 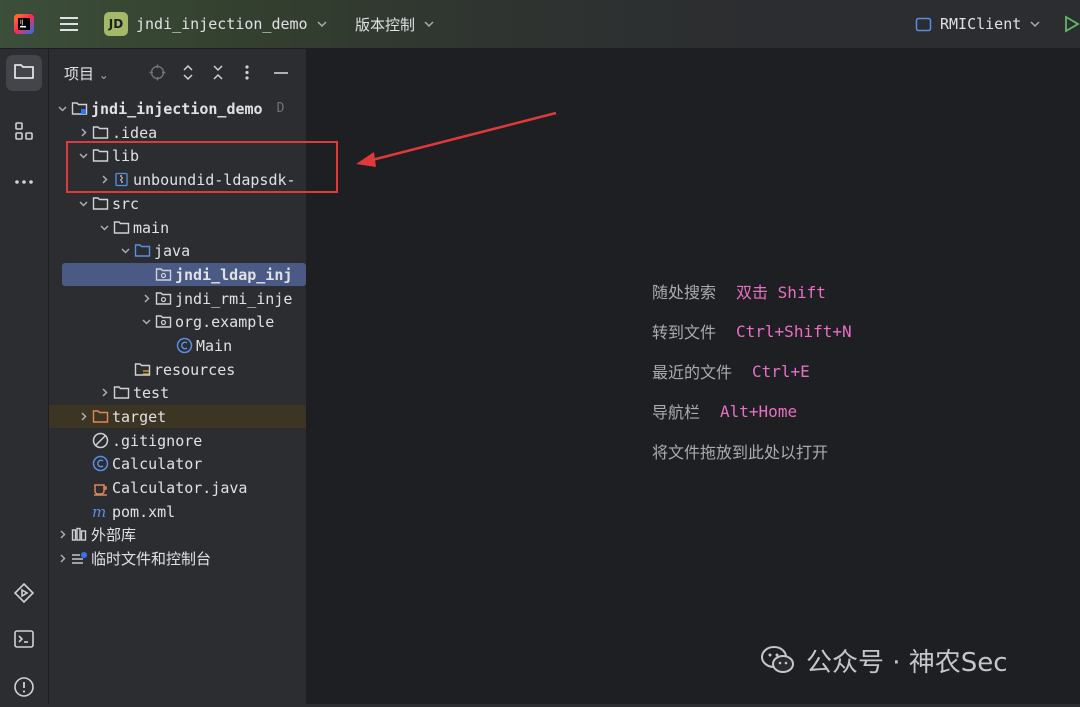 What do you see at coordinates (172, 250) in the screenshot?
I see `tree-item-label: java` at bounding box center [172, 250].